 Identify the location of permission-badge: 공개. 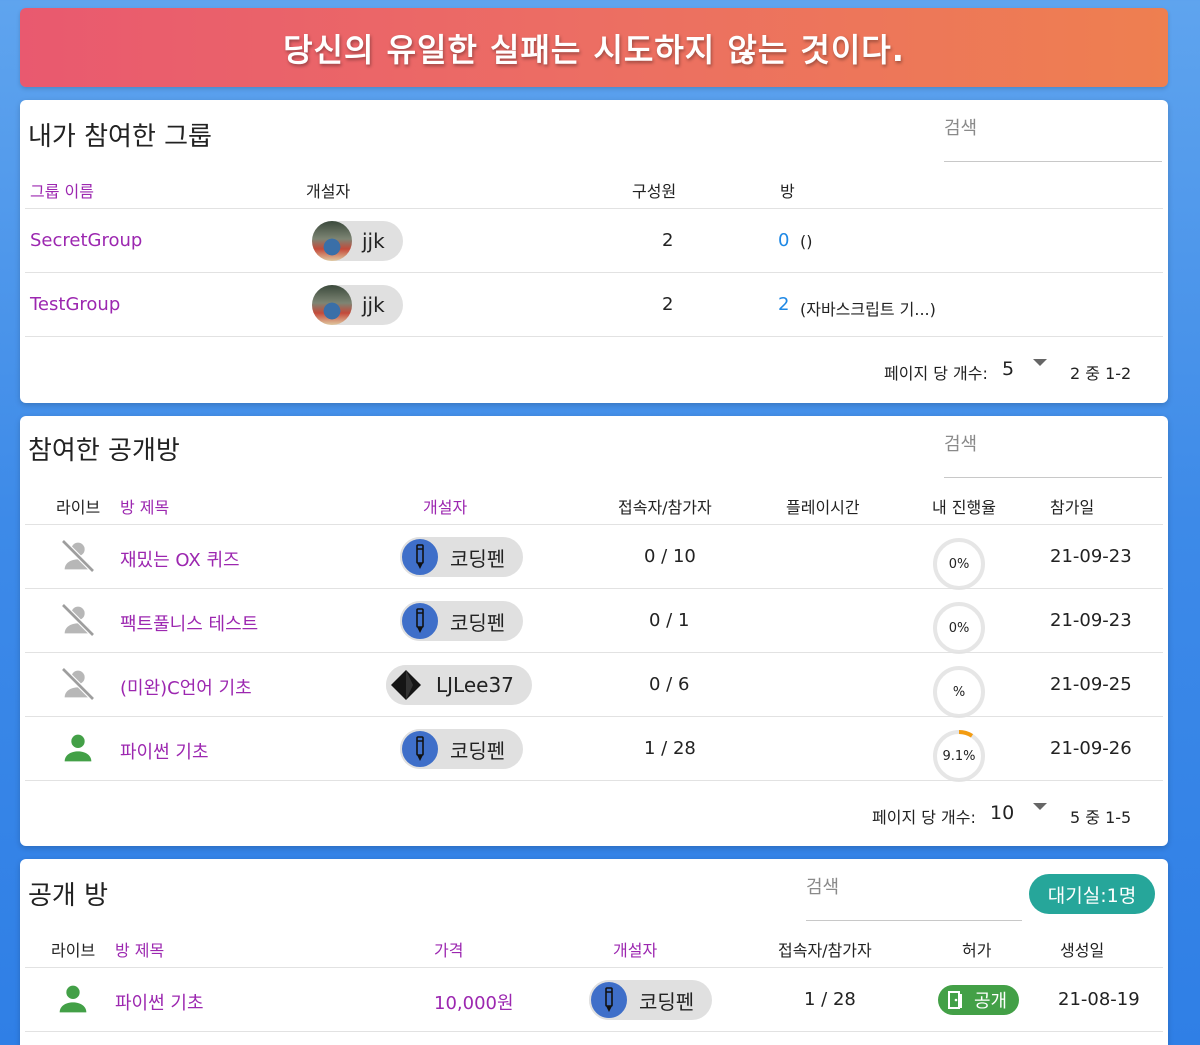
(979, 1000).